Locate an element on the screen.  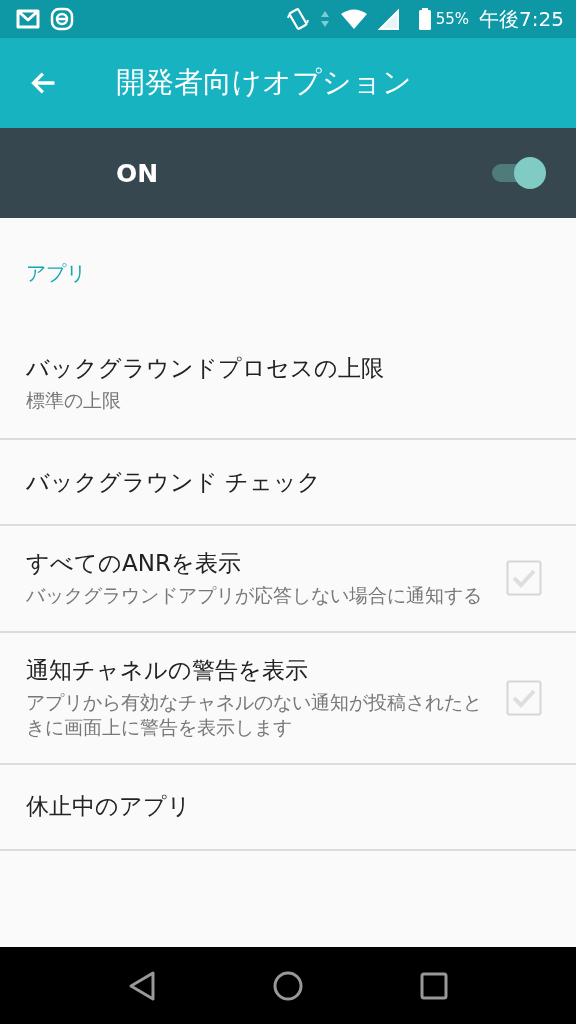
setting-item: バックグラウンドプロセスの上限 標準の上限 is located at coordinates (288, 384).